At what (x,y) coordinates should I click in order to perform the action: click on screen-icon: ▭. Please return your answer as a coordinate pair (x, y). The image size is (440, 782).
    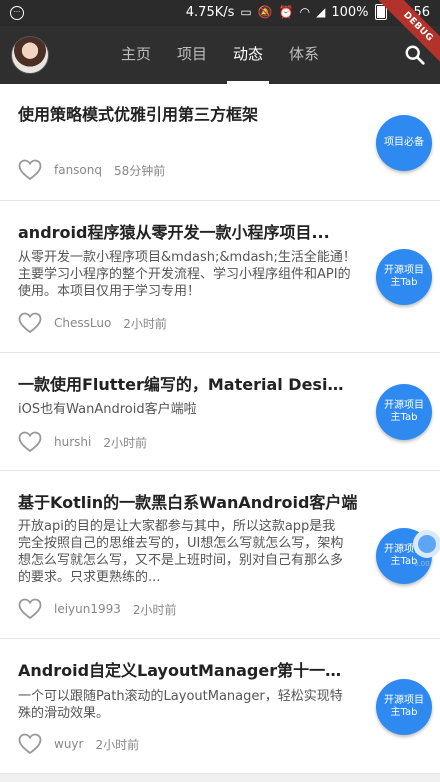
    Looking at the image, I should click on (246, 12).